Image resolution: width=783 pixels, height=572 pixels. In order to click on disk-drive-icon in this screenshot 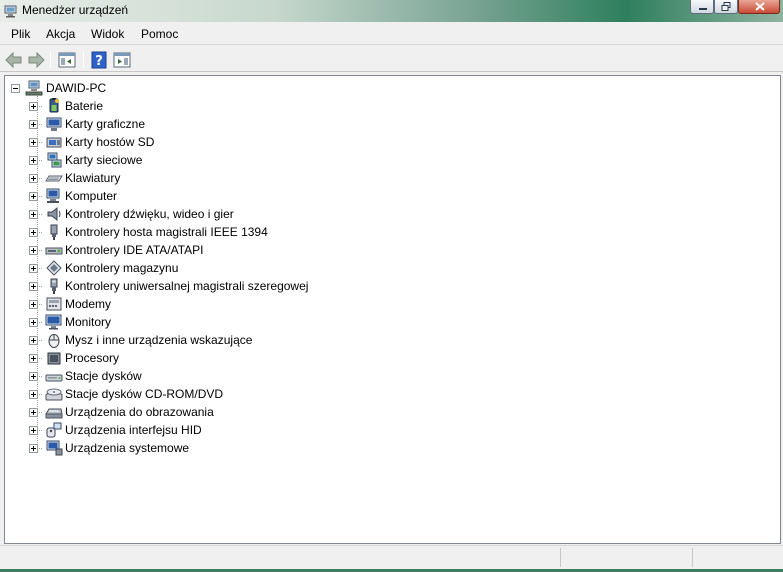, I will do `click(54, 378)`.